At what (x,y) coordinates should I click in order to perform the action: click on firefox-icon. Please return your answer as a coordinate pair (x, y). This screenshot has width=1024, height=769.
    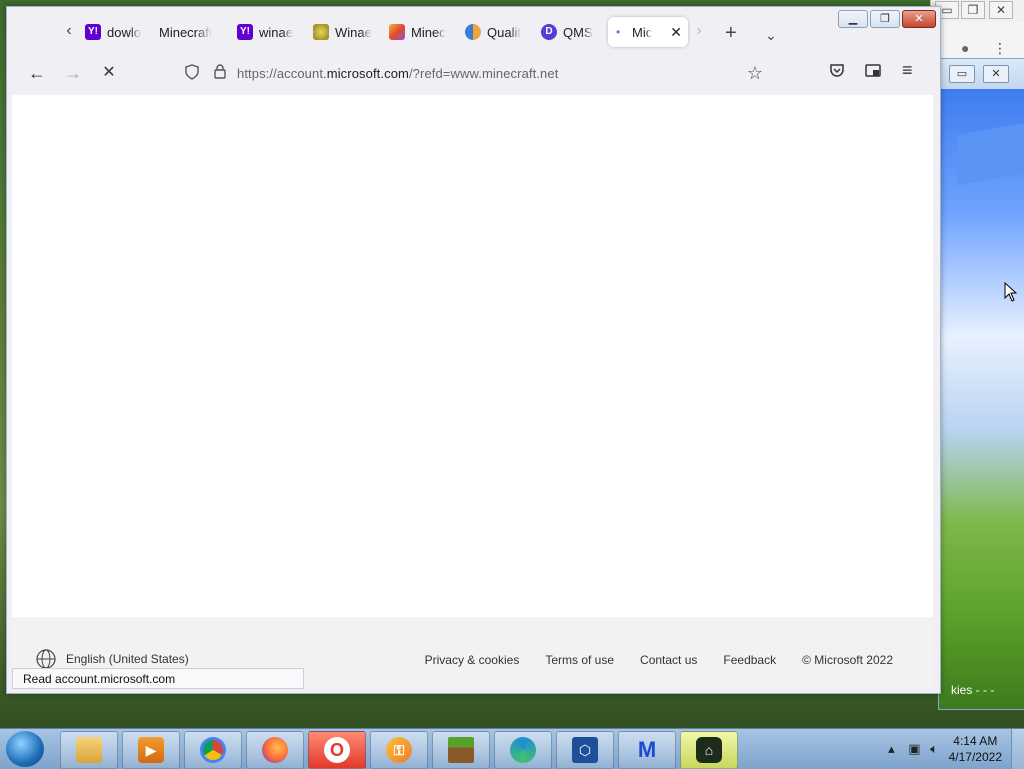
    Looking at the image, I should click on (275, 750).